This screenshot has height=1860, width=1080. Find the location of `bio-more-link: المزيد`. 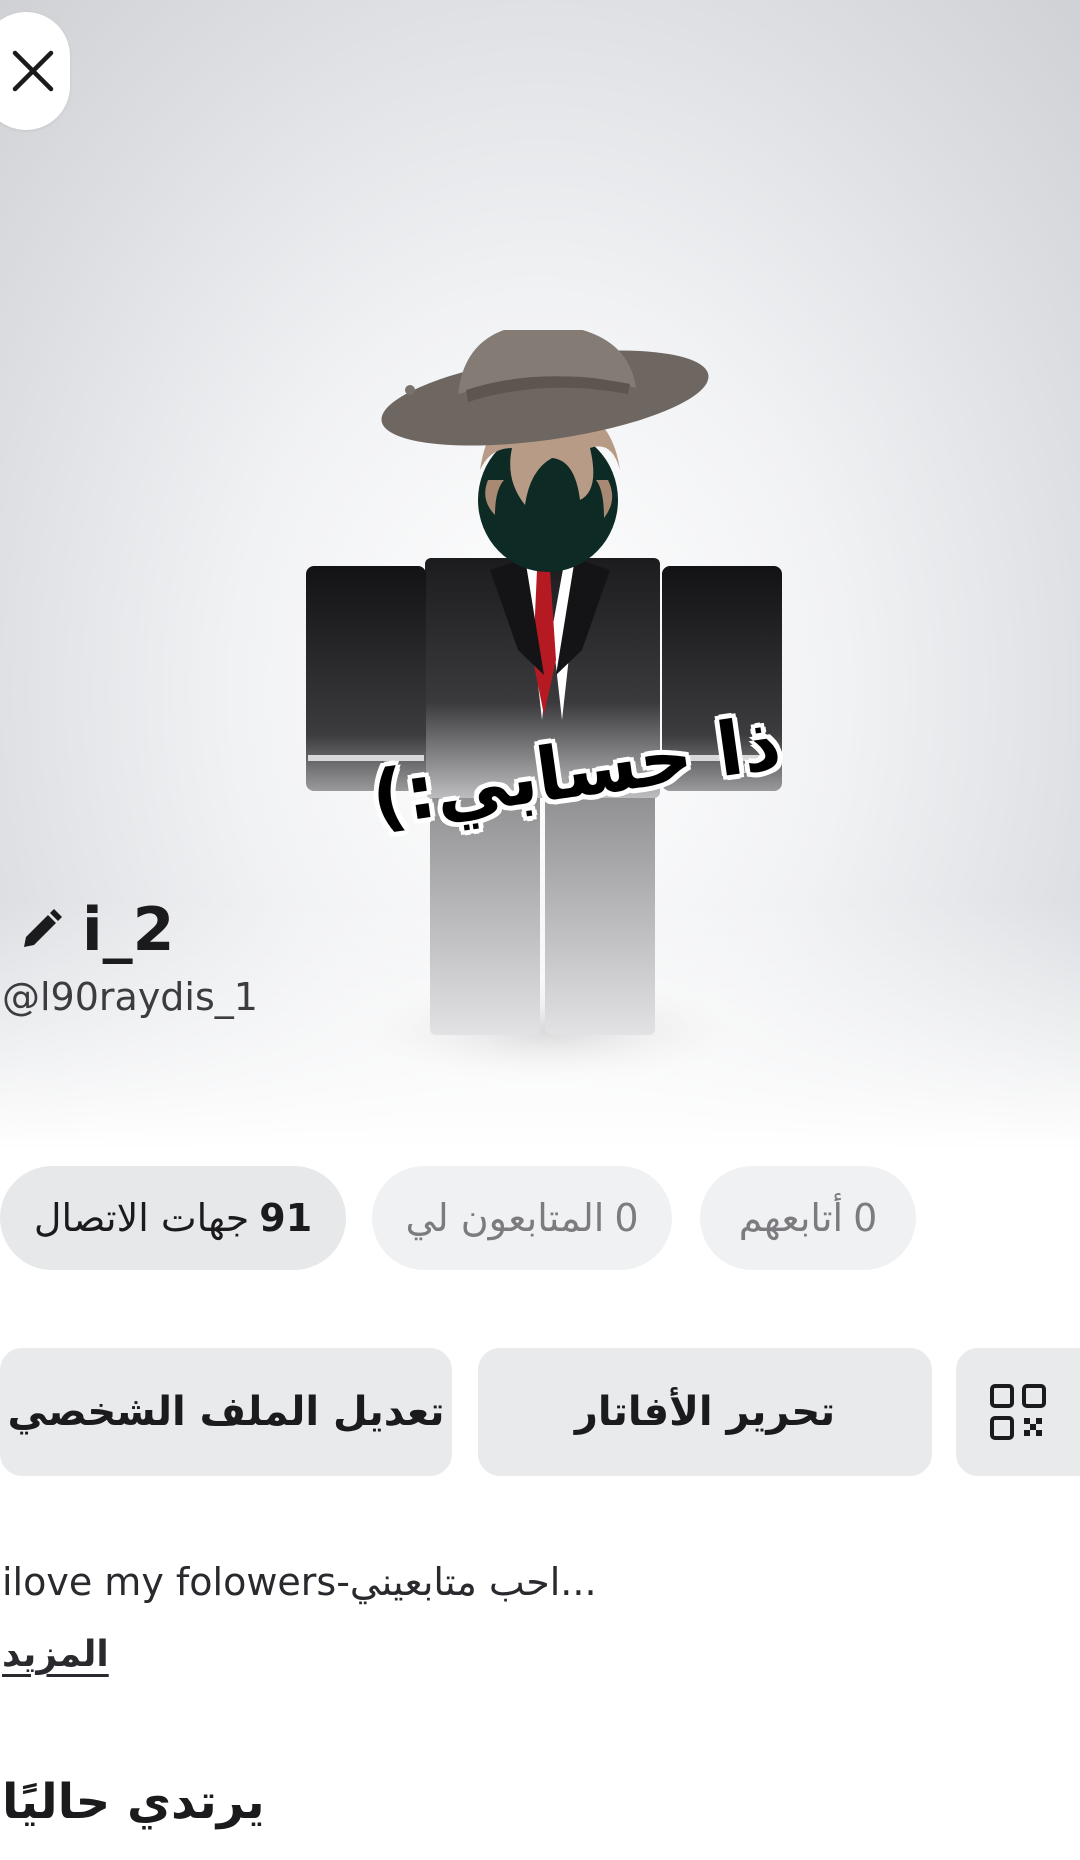

bio-more-link: المزيد is located at coordinates (55, 1654).